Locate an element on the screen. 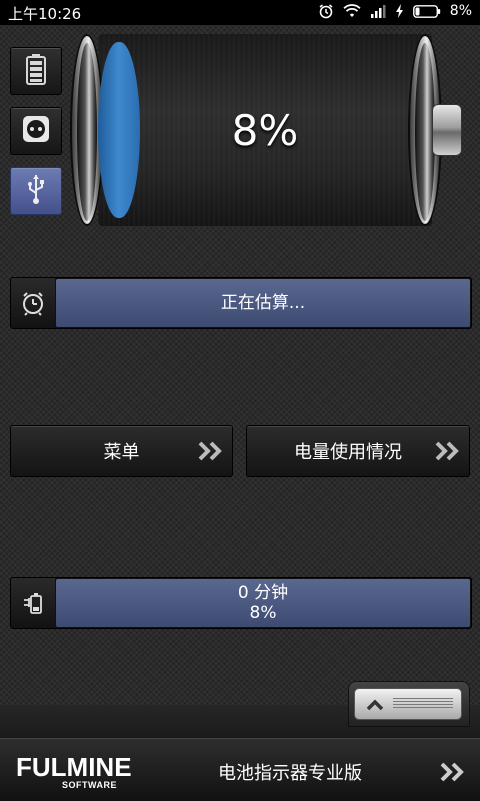 The width and height of the screenshot is (480, 801). signal-icon is located at coordinates (378, 11).